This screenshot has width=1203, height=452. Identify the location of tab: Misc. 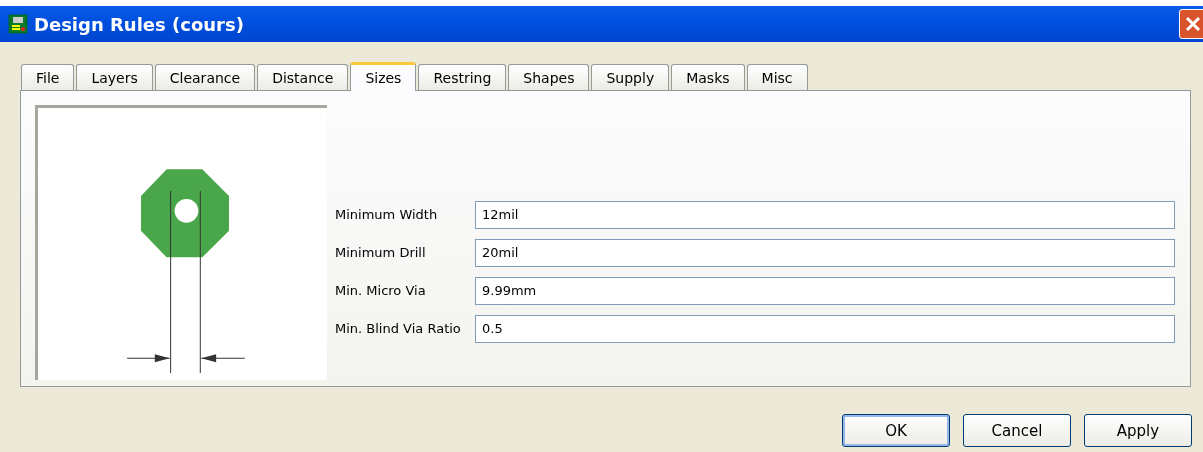
(777, 77).